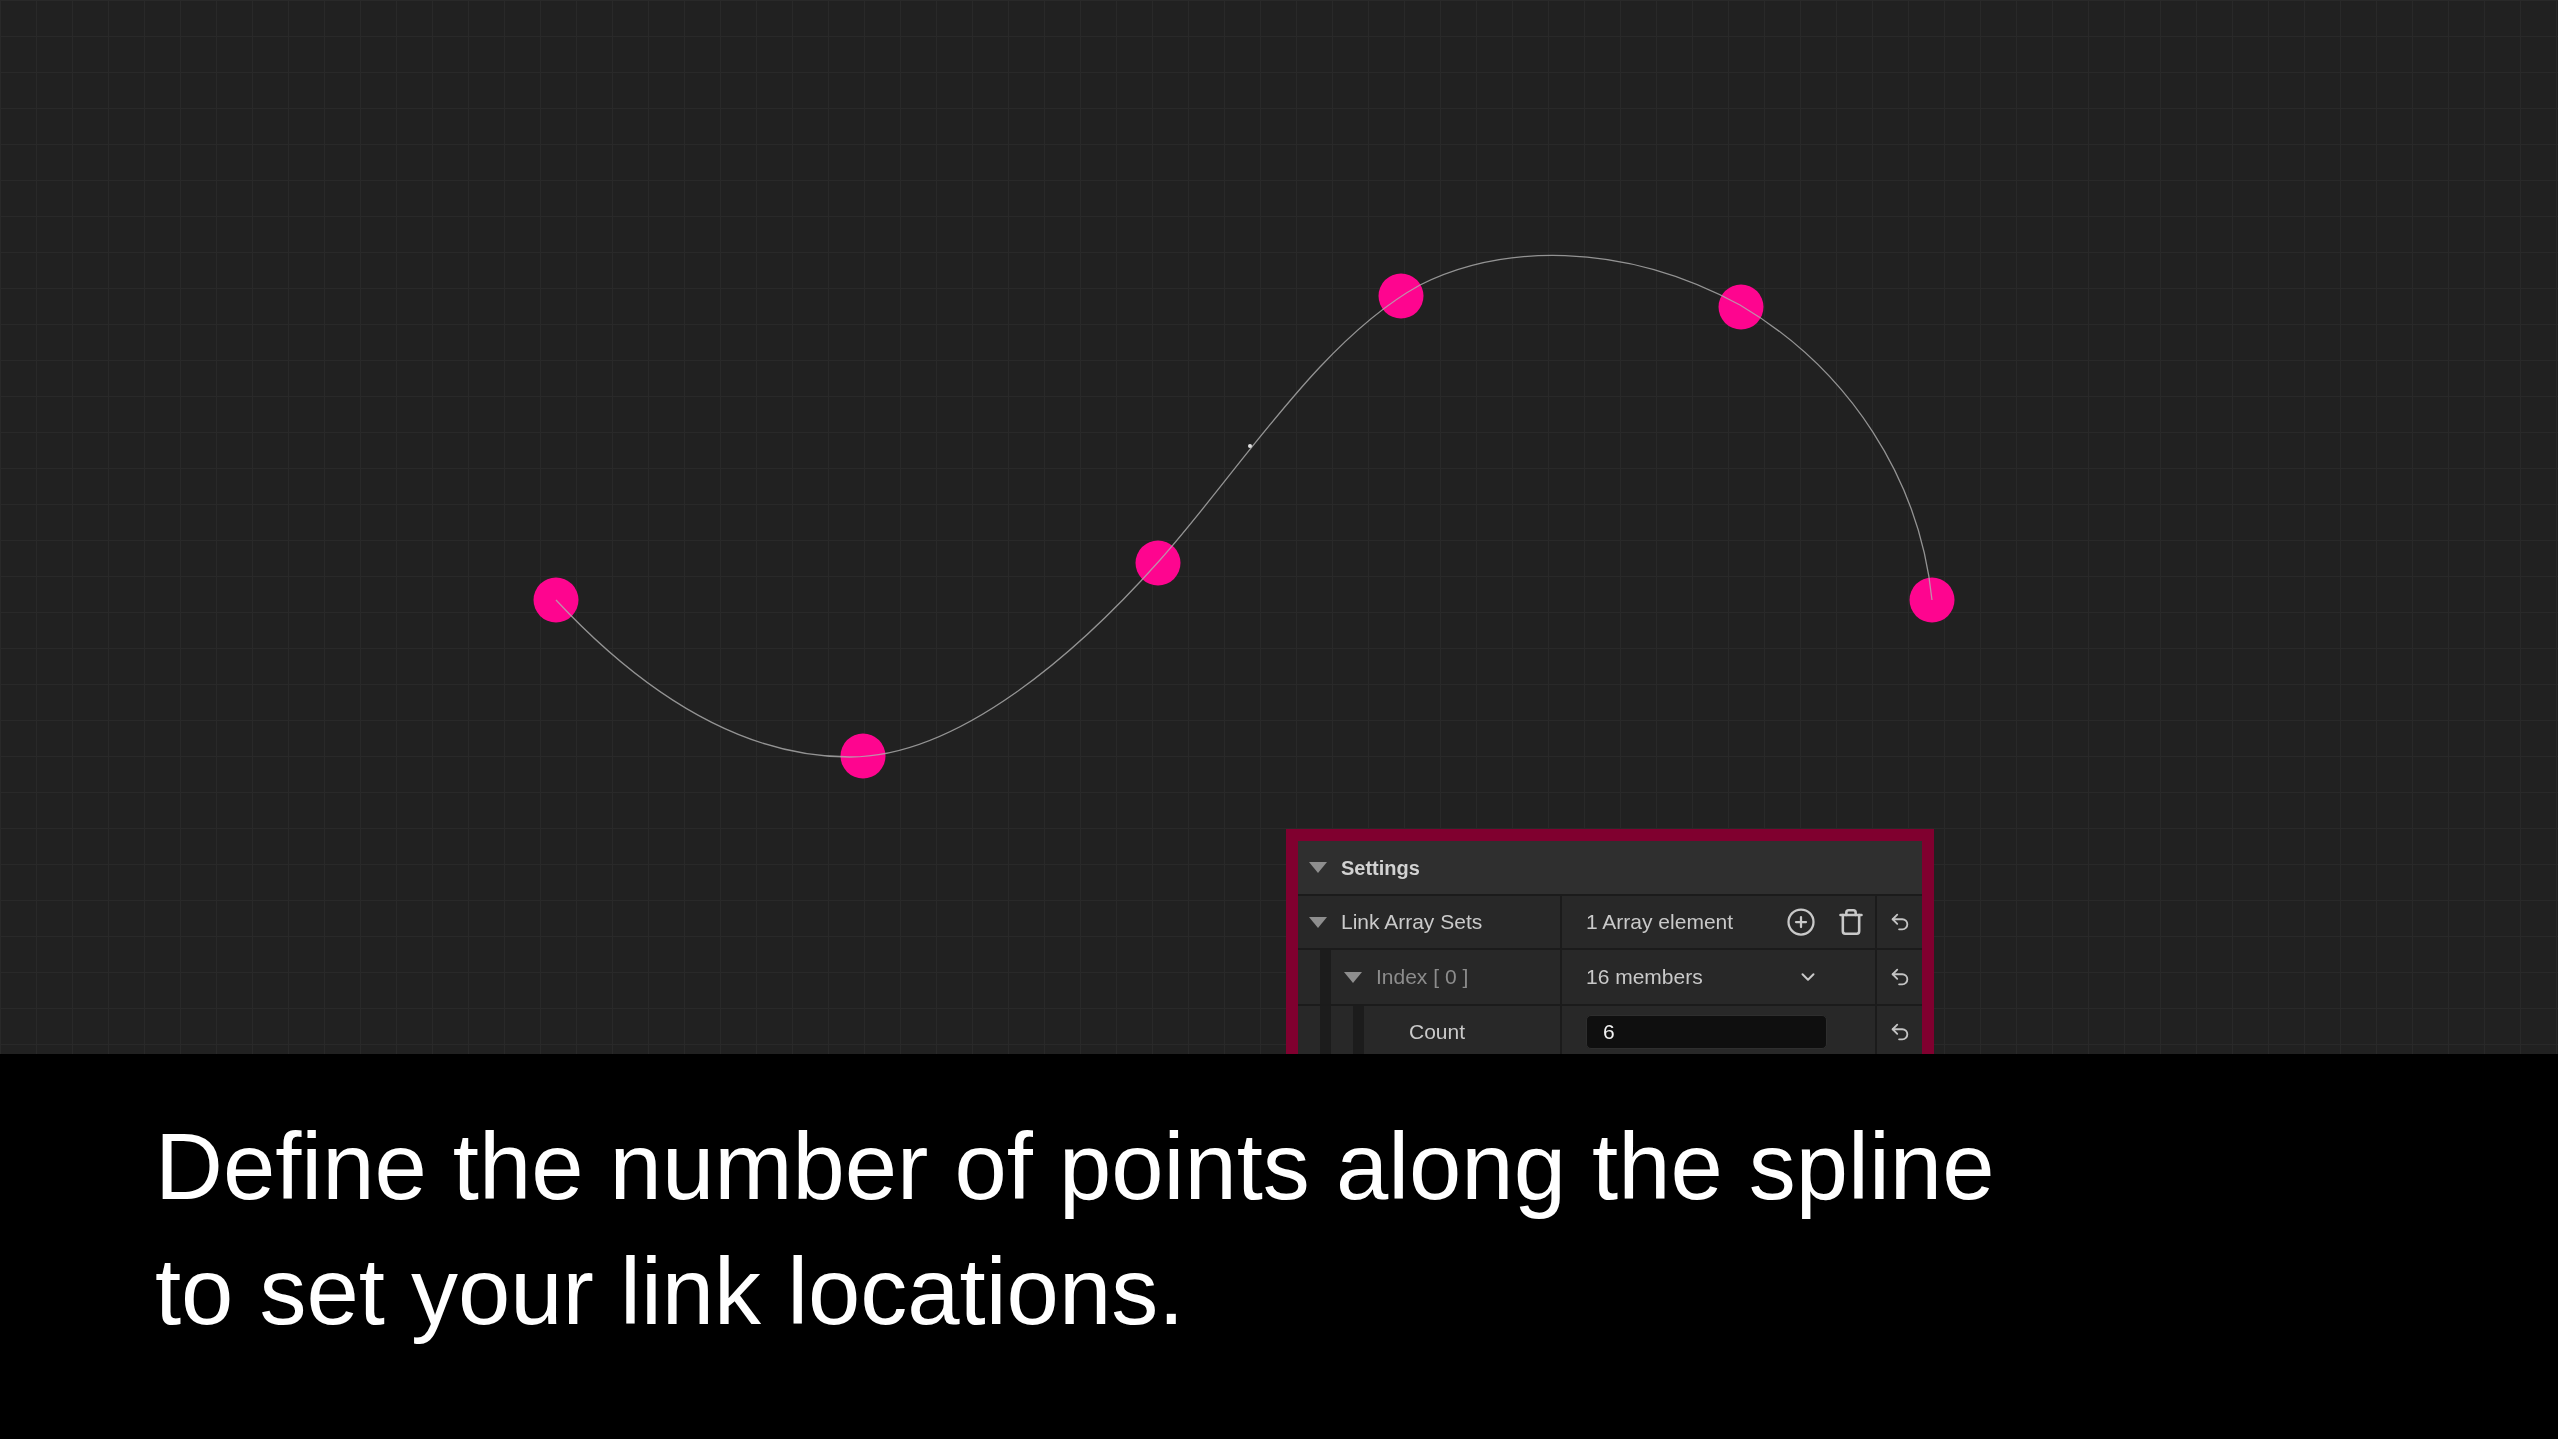 This screenshot has height=1439, width=2558. I want to click on caption-text: Define the number of points along the spline to set your link locations., so click(1075, 1229).